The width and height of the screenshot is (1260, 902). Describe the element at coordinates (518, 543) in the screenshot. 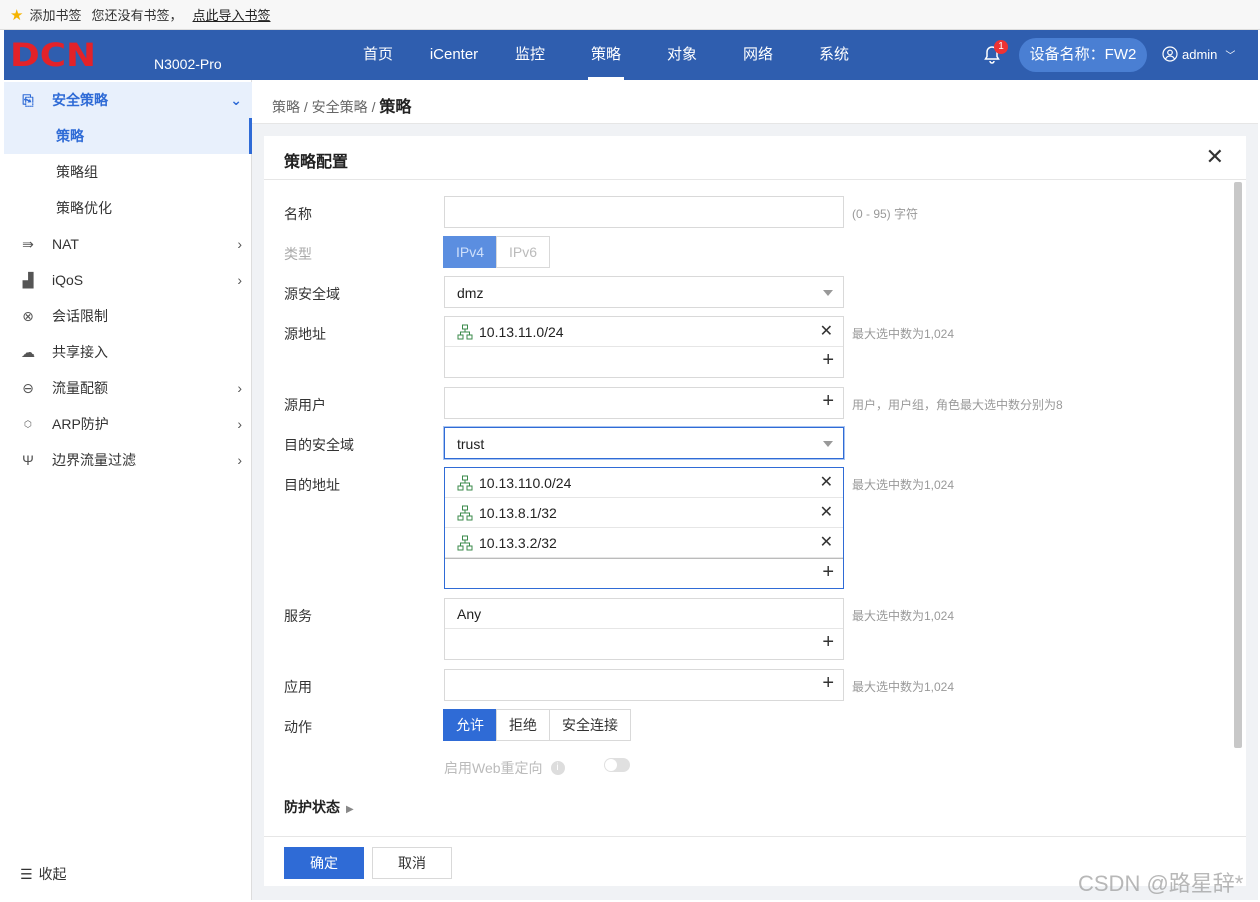

I see `address-value: 10.13.3.2/32` at that location.